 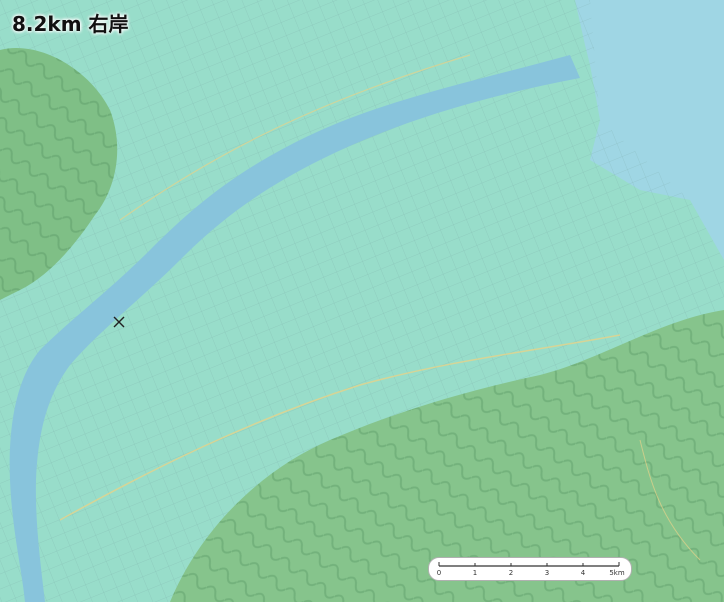 I want to click on scale-tick-label: 4, so click(x=583, y=573).